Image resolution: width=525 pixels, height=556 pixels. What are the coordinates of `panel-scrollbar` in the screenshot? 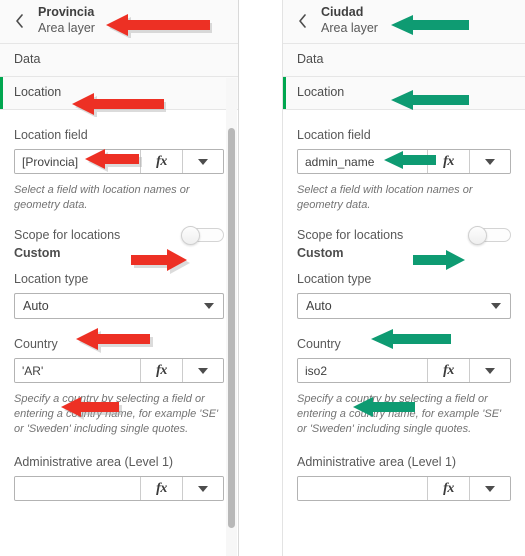 It's located at (231, 317).